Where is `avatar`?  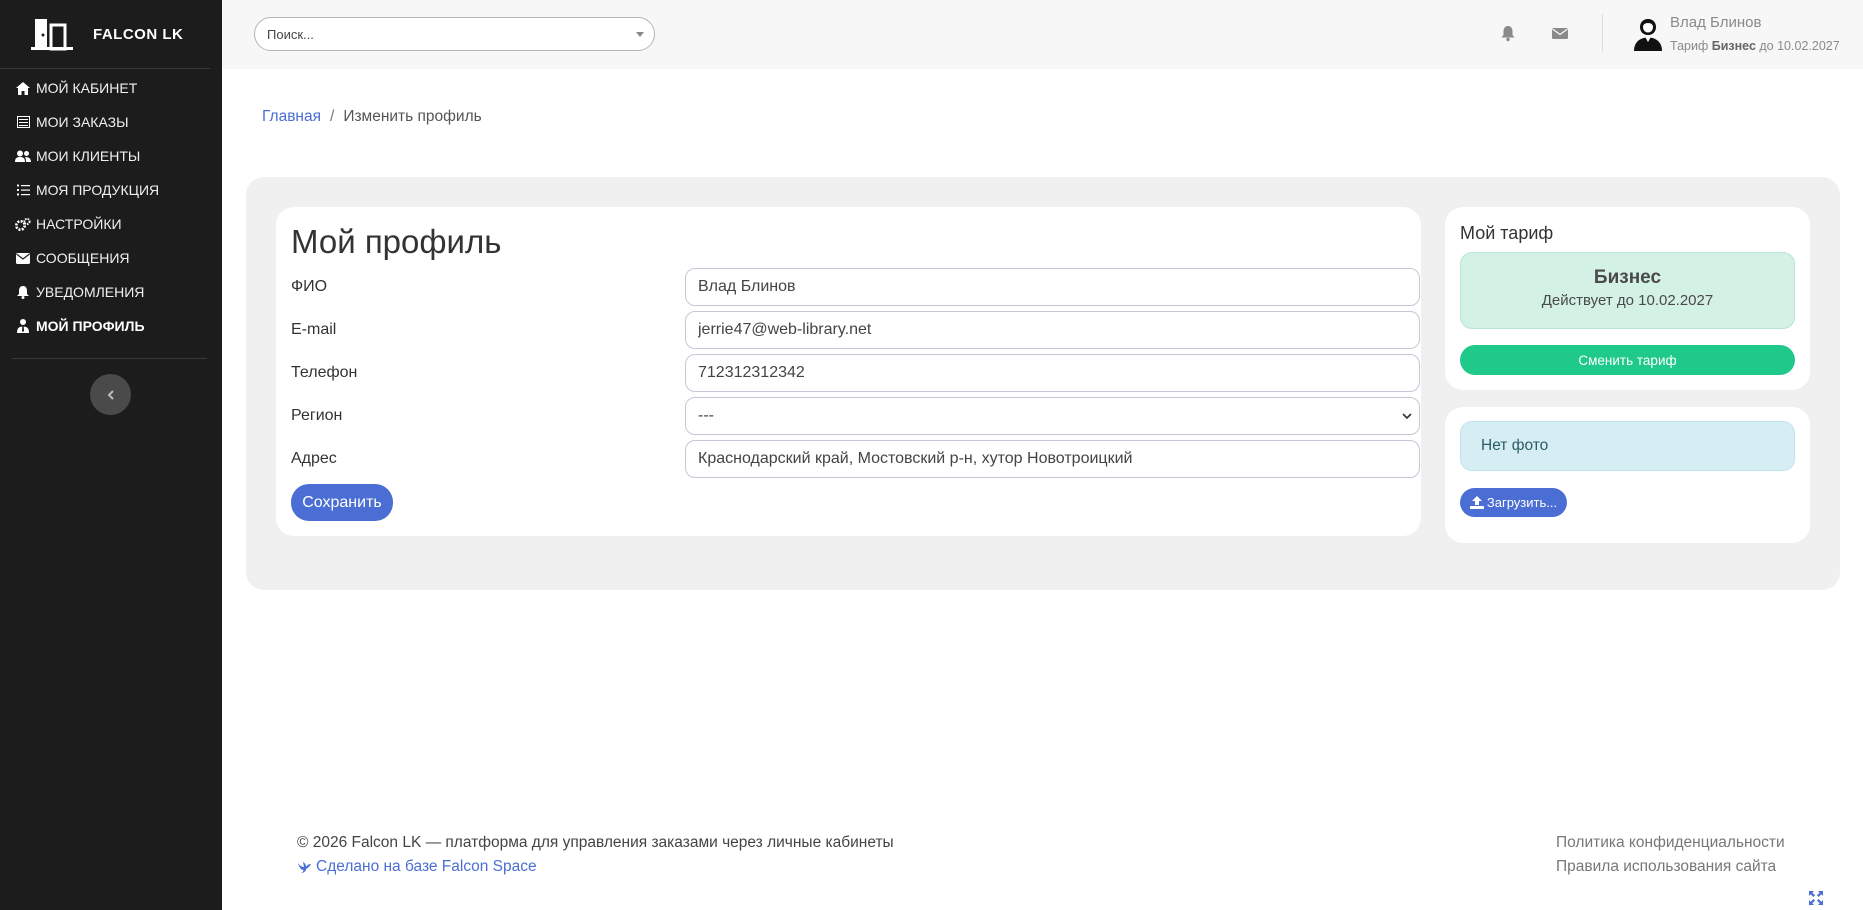
avatar is located at coordinates (1648, 34).